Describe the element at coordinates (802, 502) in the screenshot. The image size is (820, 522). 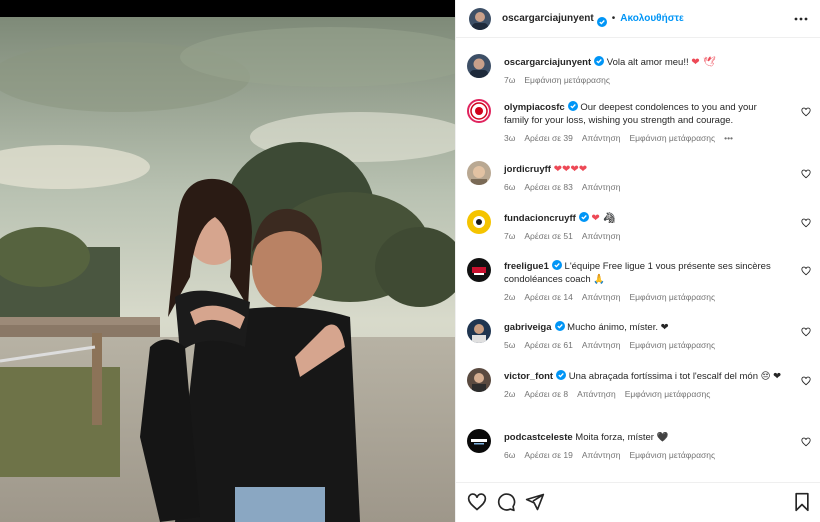
I see `bookmark-icon` at that location.